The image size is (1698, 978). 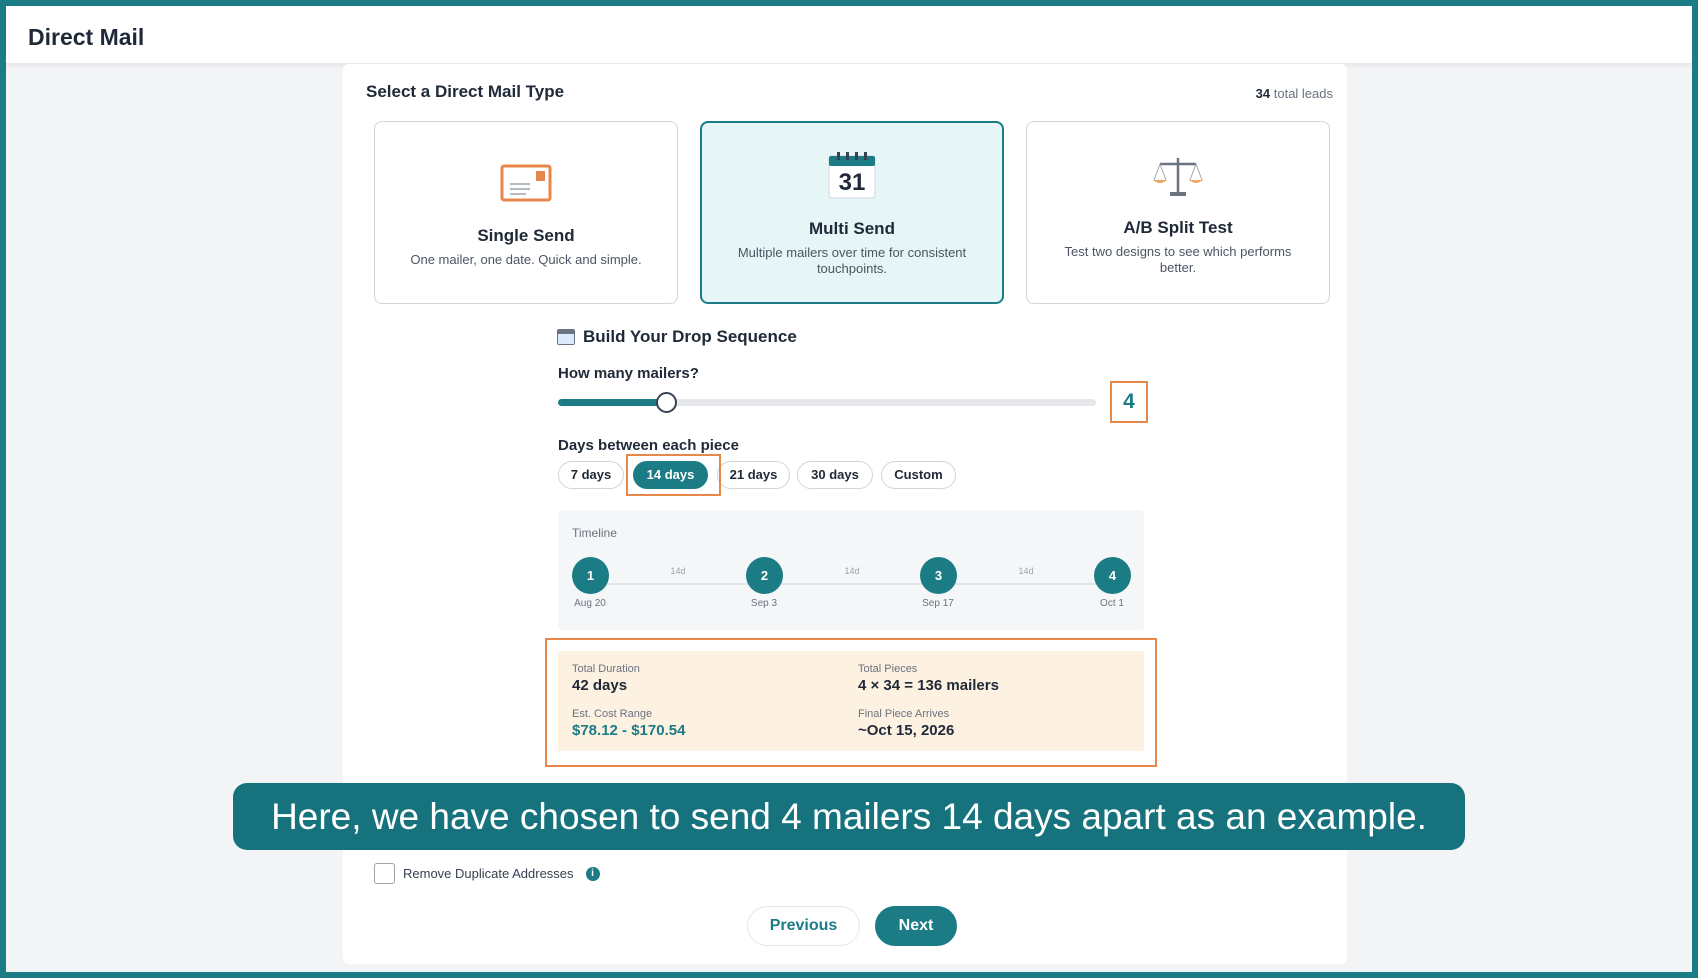 What do you see at coordinates (851, 702) in the screenshot?
I see `summary-highlight` at bounding box center [851, 702].